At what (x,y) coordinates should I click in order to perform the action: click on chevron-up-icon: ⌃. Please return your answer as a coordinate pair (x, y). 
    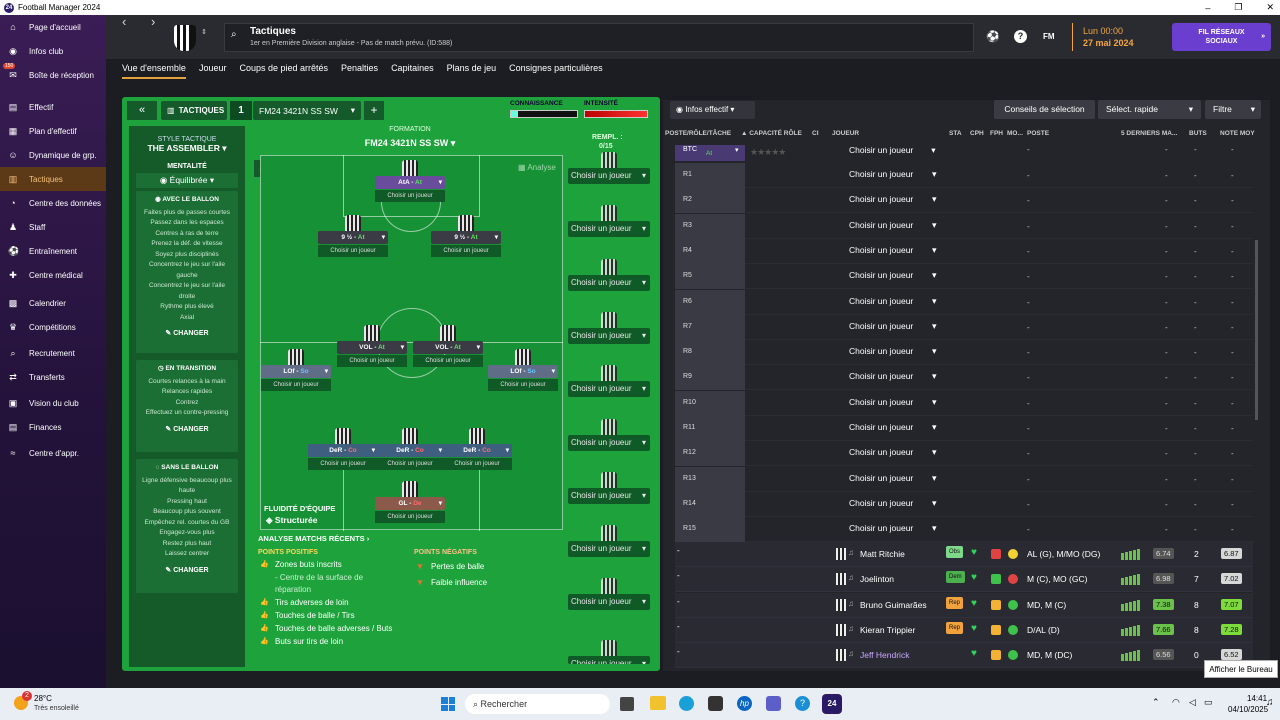
    Looking at the image, I should click on (1156, 702).